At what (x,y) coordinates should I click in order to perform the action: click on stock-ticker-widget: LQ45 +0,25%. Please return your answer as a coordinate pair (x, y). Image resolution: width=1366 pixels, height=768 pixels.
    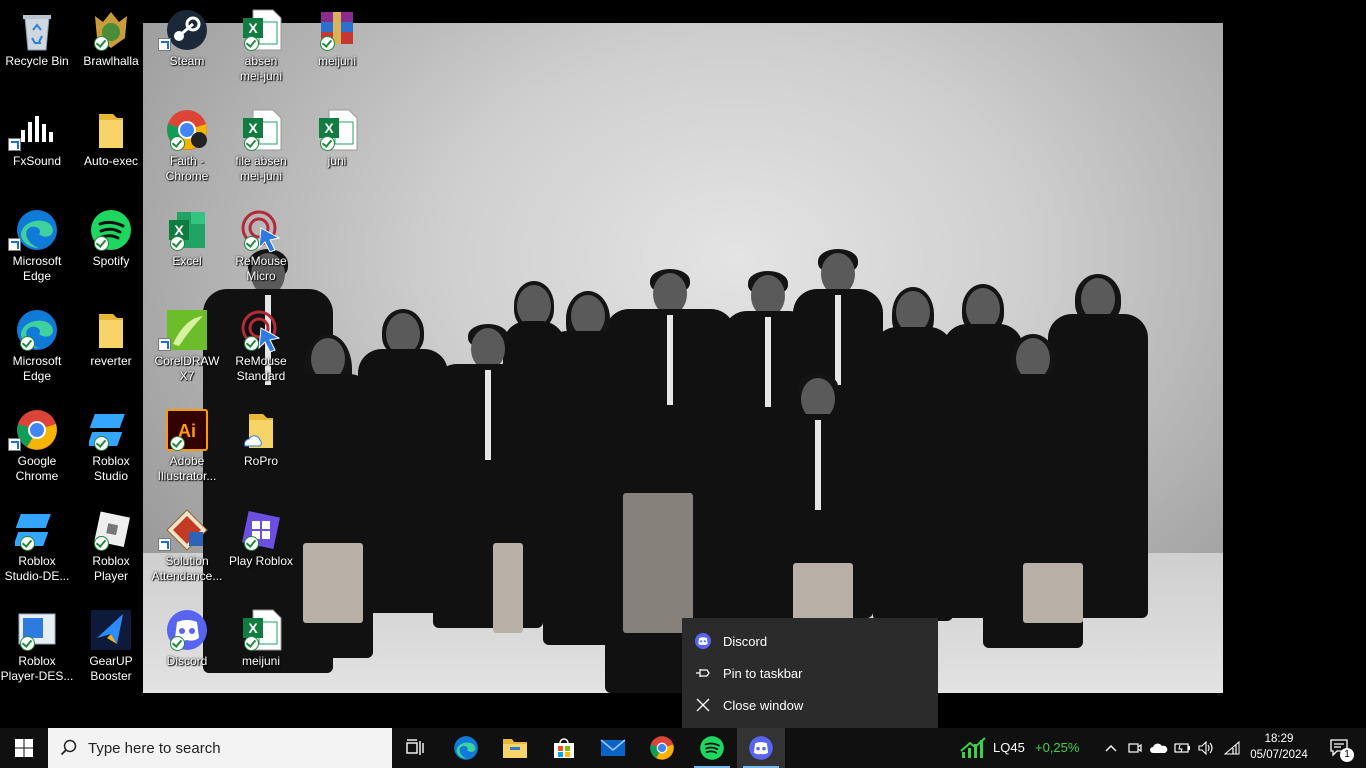
    Looking at the image, I should click on (1022, 748).